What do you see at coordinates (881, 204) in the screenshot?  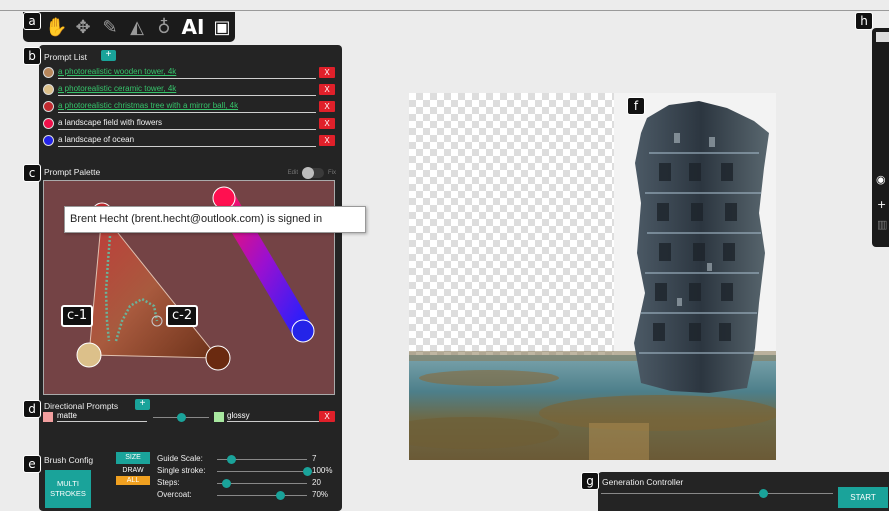 I see `add-layer-icon: +` at bounding box center [881, 204].